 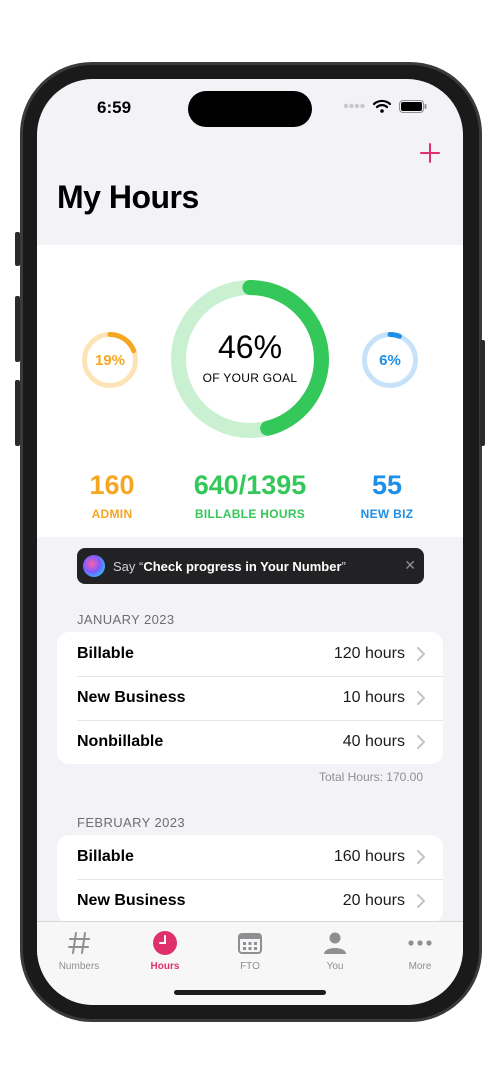 What do you see at coordinates (250, 966) in the screenshot?
I see `tab-label: FTO` at bounding box center [250, 966].